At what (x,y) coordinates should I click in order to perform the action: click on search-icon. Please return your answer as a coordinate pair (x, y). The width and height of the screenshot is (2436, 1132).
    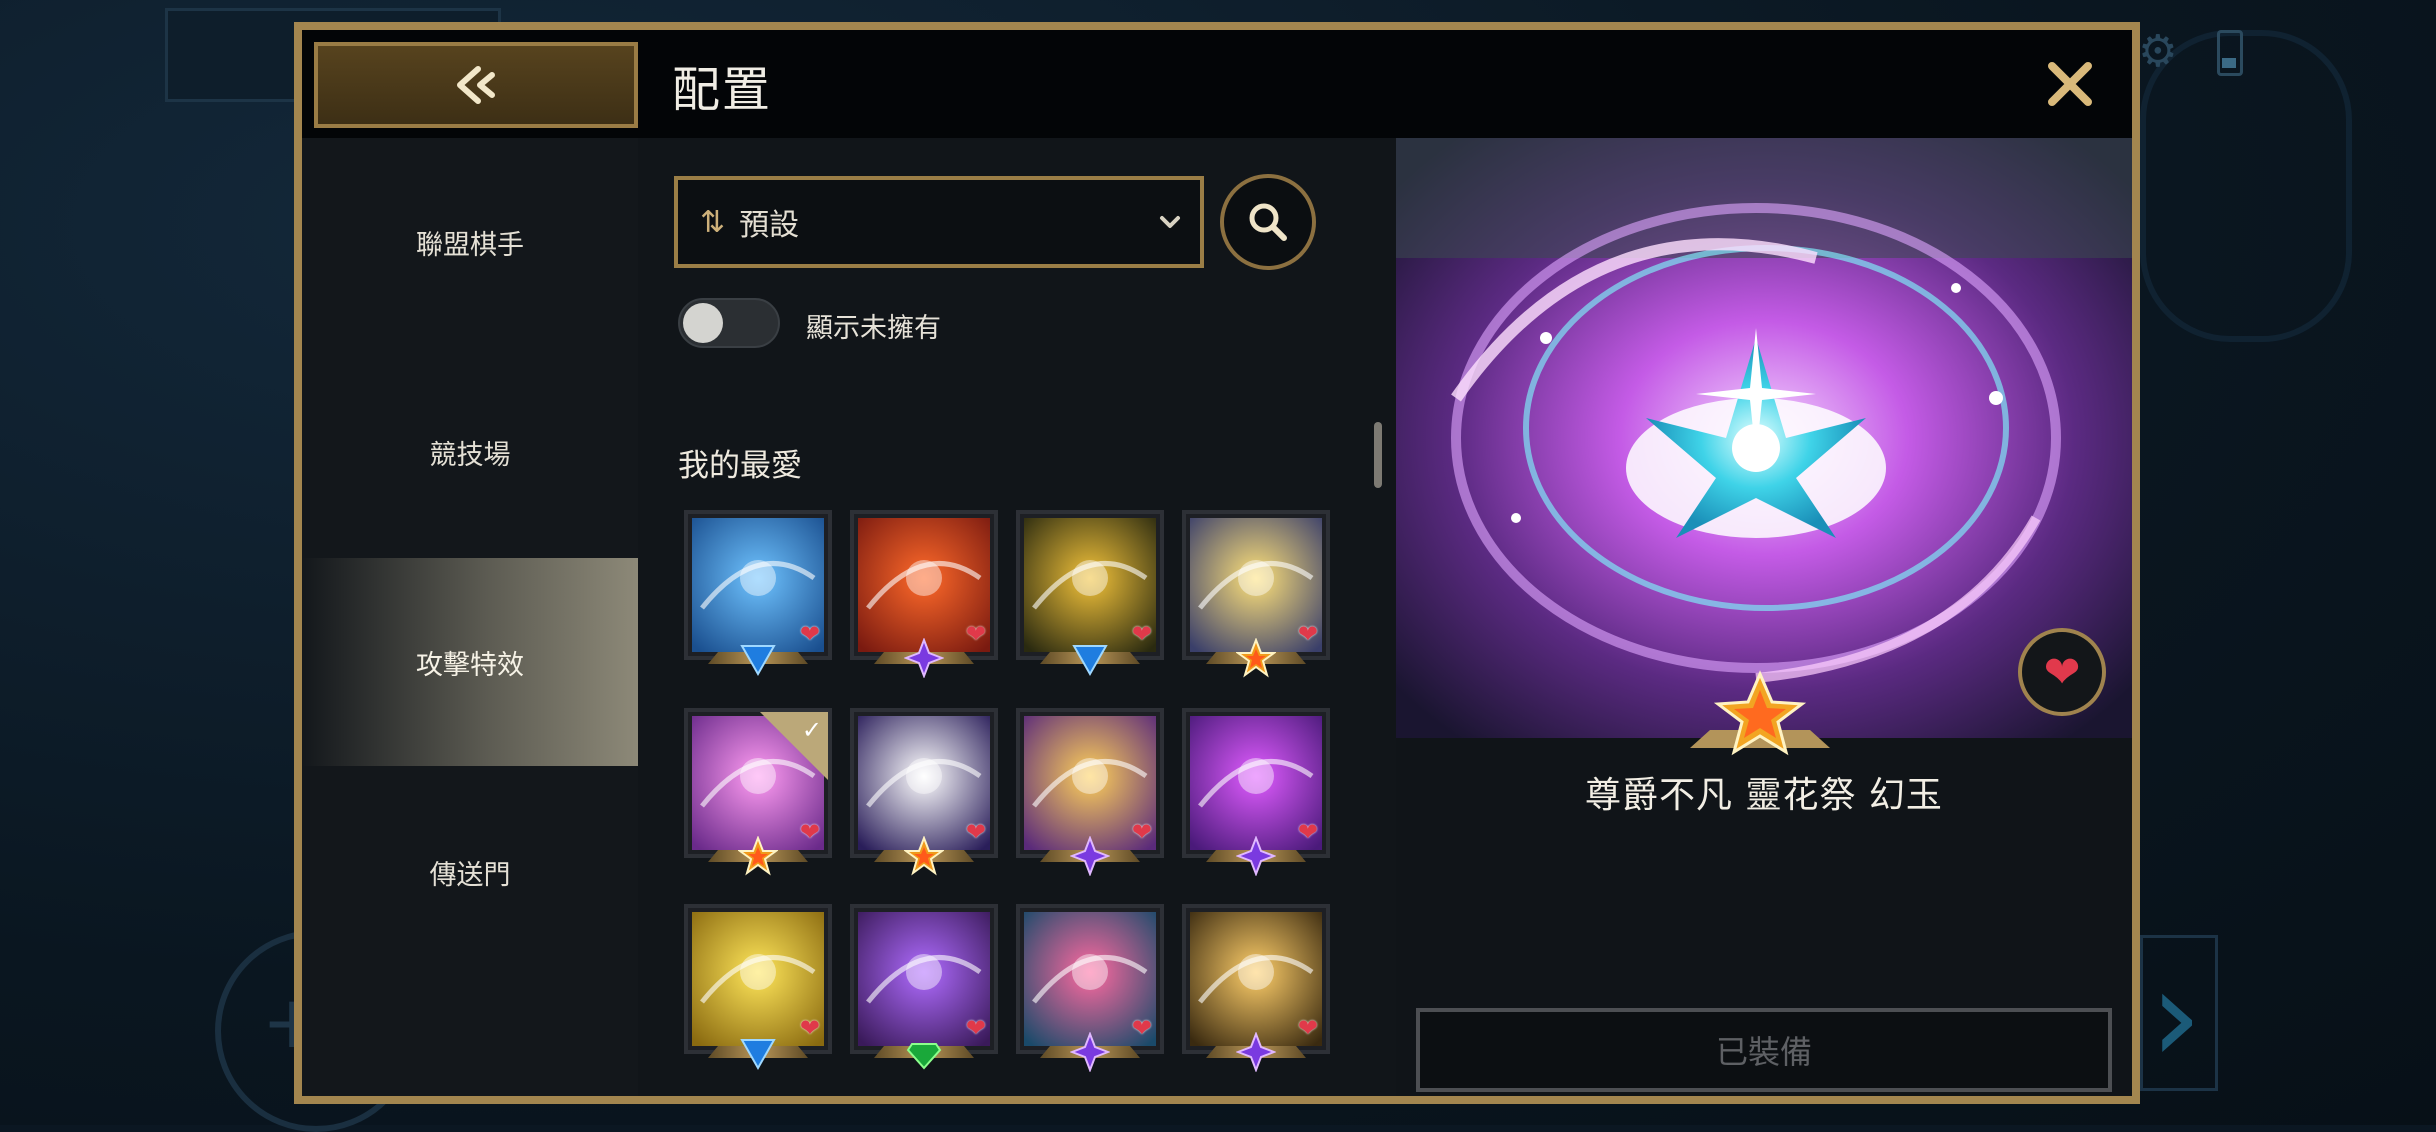
    Looking at the image, I should click on (1268, 222).